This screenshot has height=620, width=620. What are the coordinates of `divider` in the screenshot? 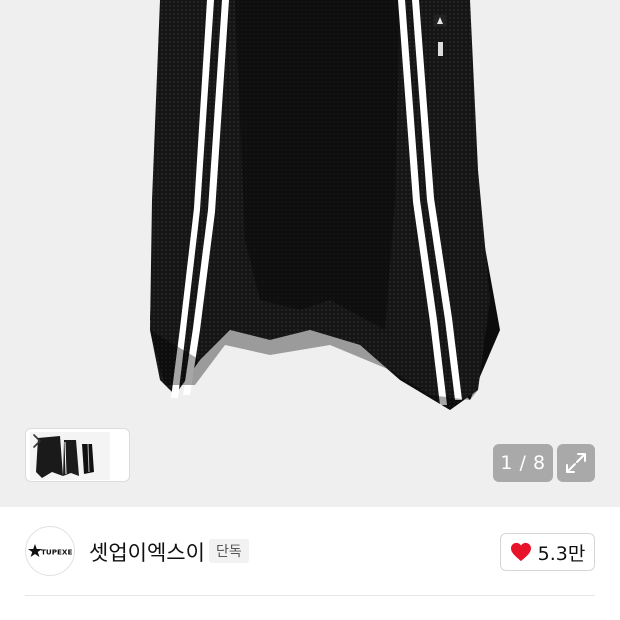 It's located at (310, 595).